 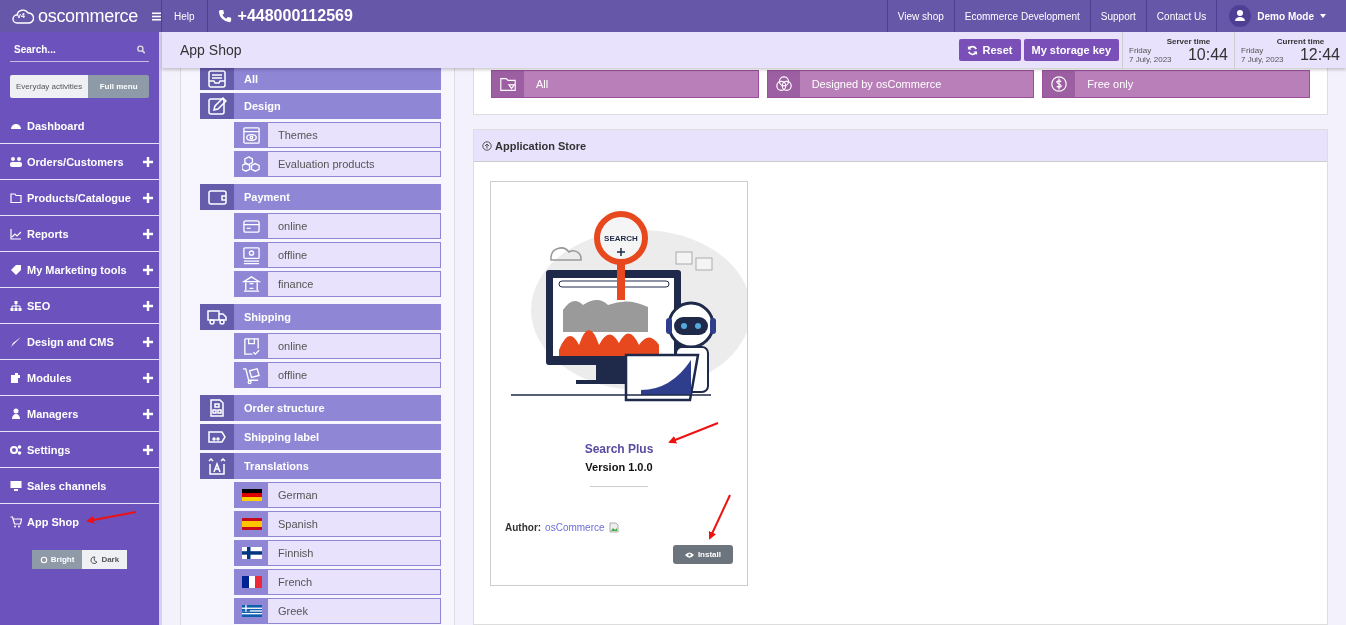 I want to click on clock-time: 12:44, so click(x=1319, y=54).